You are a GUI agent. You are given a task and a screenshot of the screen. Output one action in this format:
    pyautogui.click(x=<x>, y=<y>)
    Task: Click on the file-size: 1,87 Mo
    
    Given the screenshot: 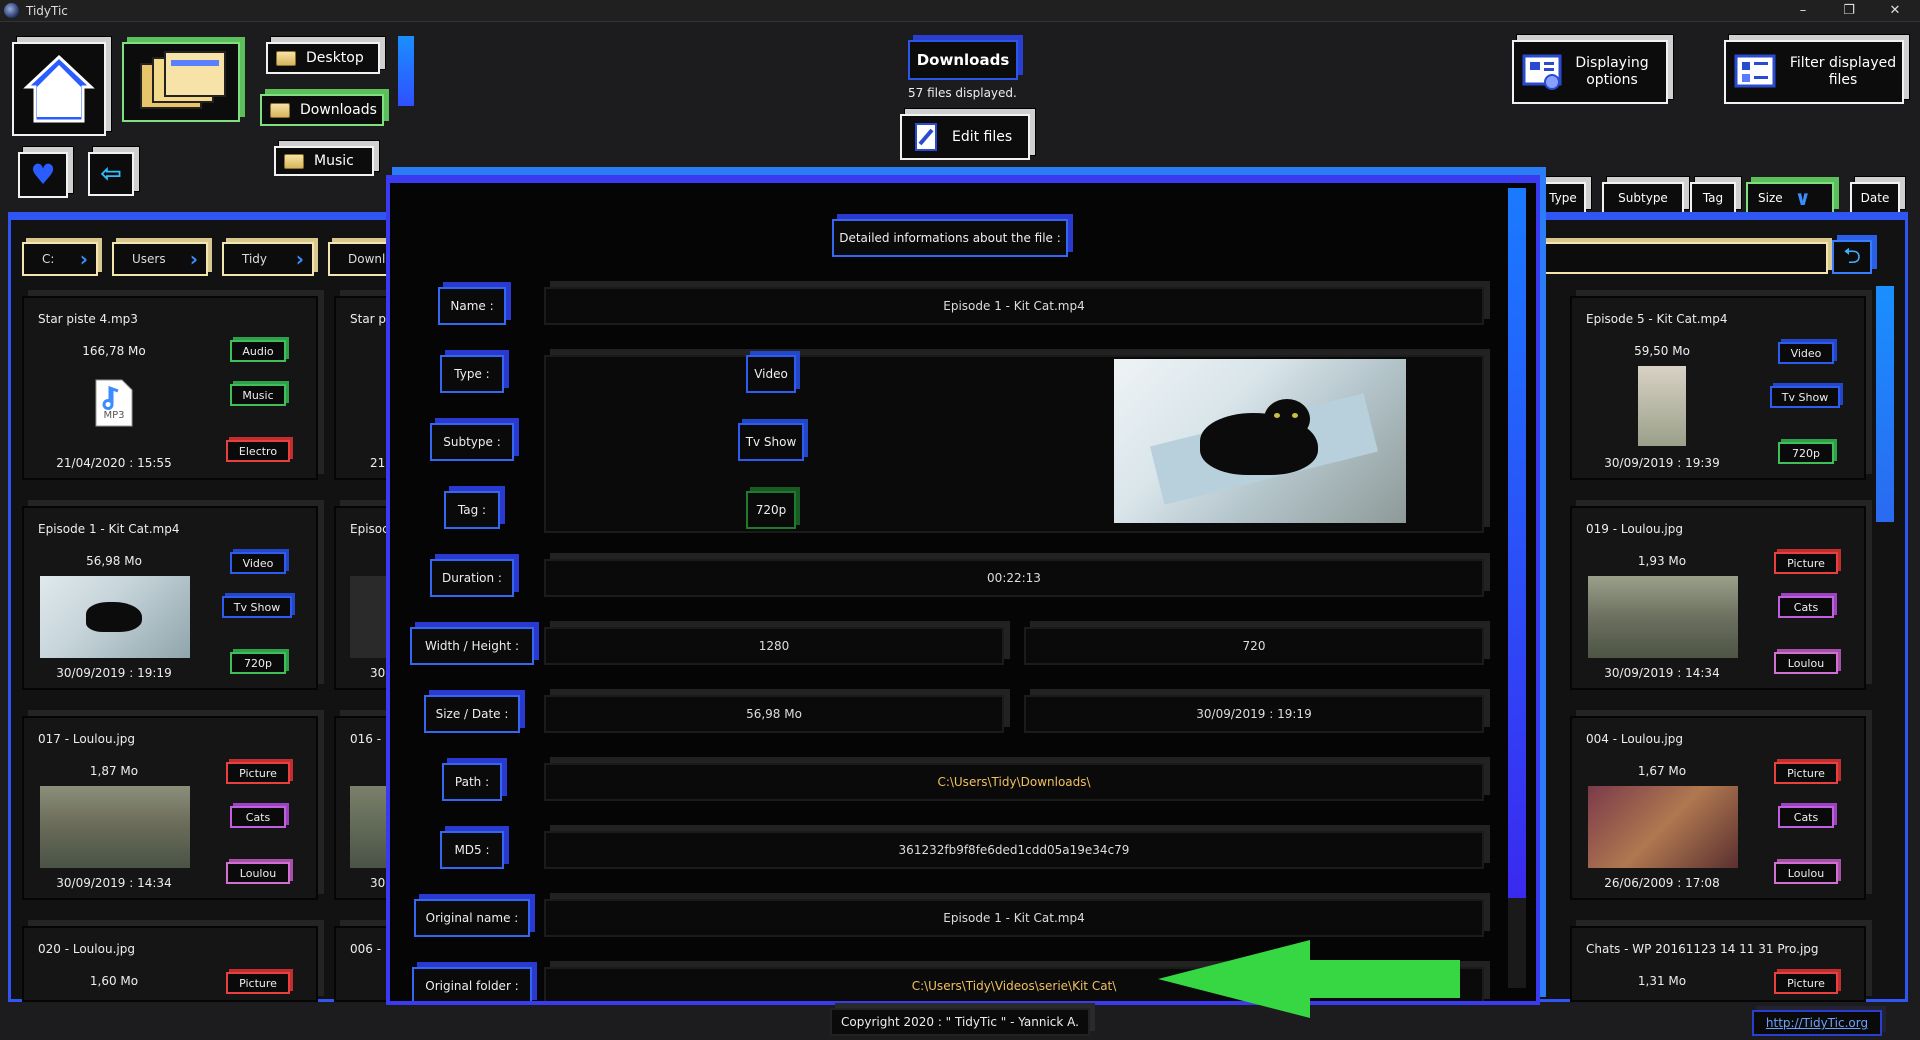 What is the action you would take?
    pyautogui.click(x=114, y=771)
    